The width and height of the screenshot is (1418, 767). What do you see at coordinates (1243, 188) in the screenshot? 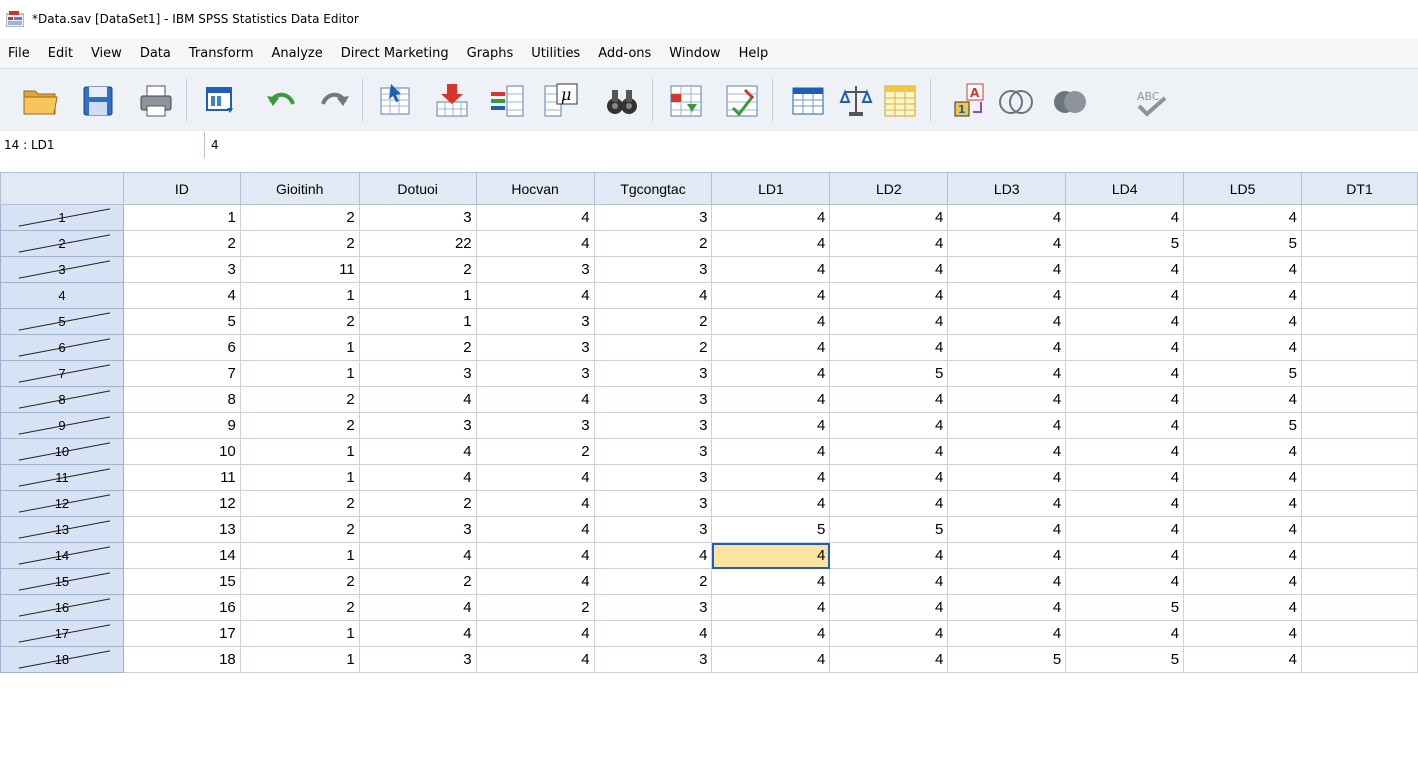
I see `column-header-ld5: LD5` at bounding box center [1243, 188].